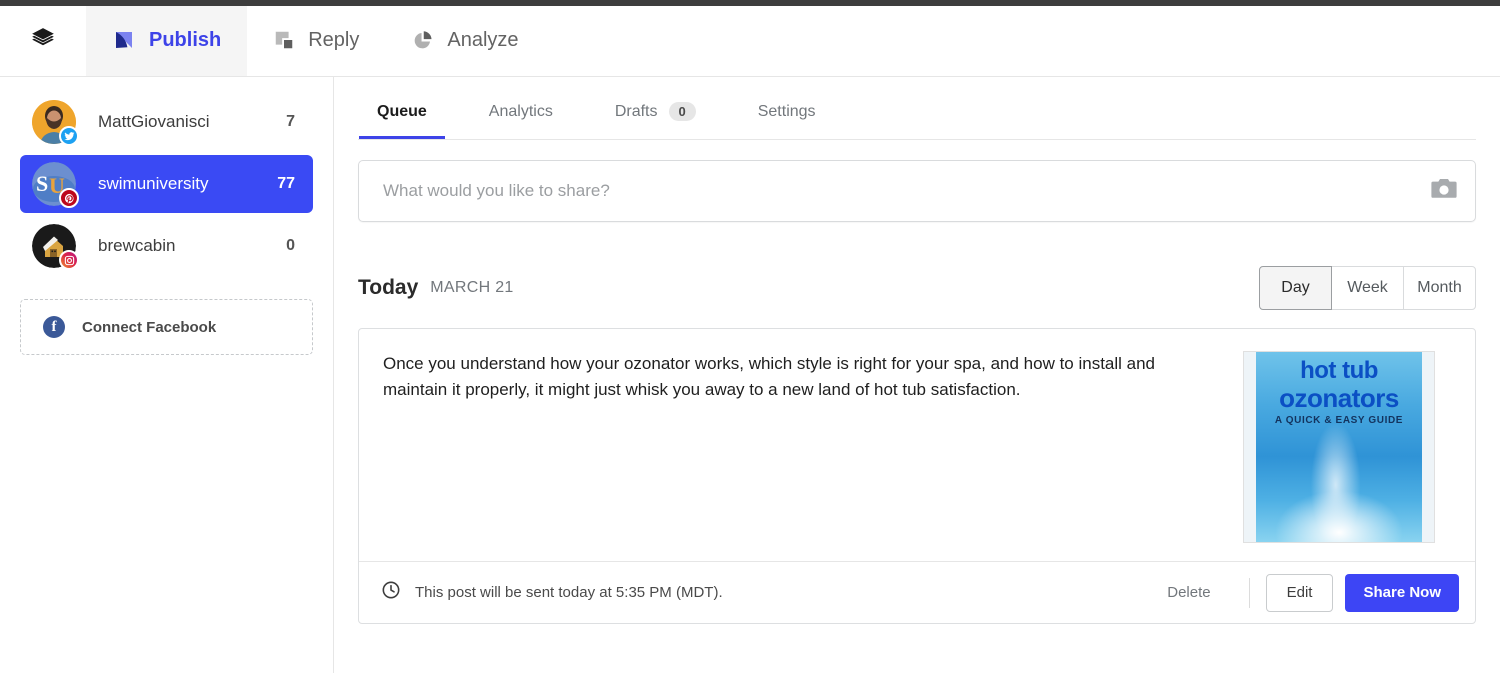  I want to click on pinterest-badge-icon, so click(69, 198).